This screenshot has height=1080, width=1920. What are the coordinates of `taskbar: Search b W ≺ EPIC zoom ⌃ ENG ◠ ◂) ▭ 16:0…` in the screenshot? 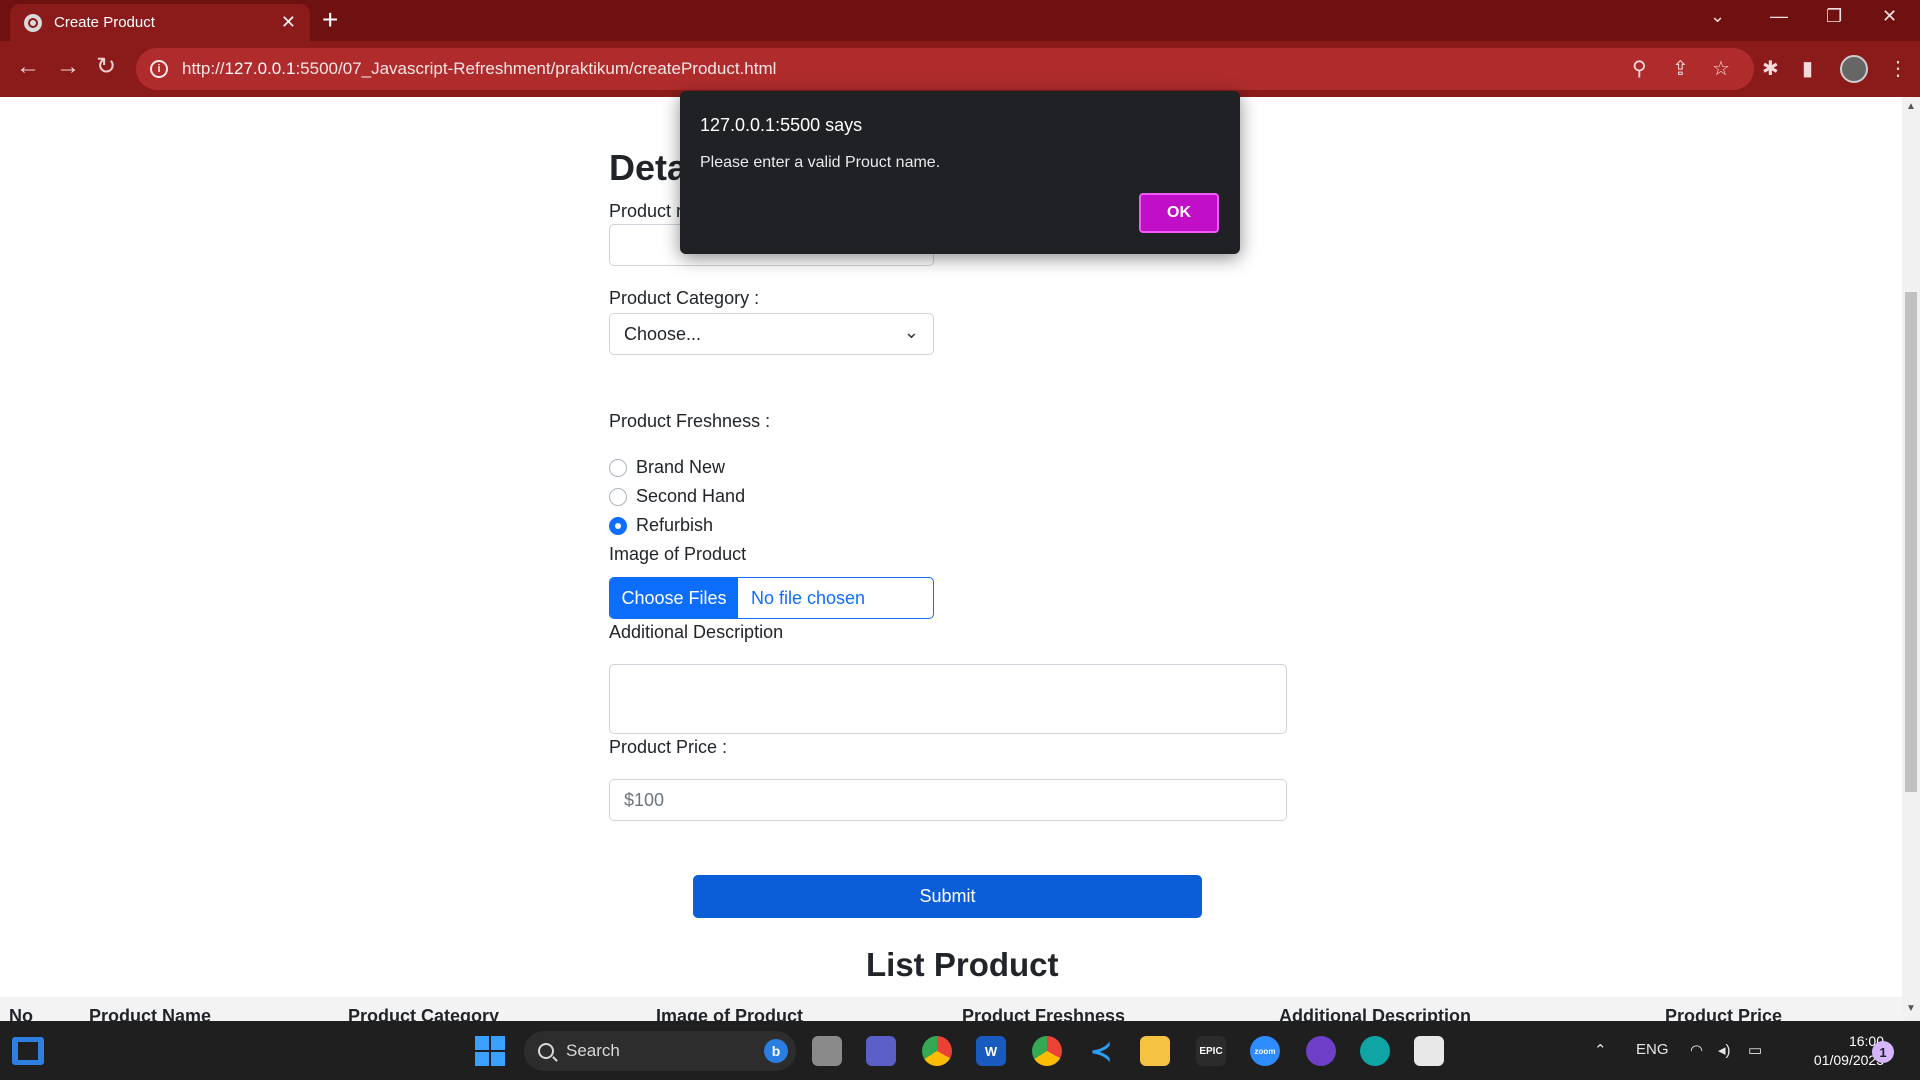 It's located at (960, 1050).